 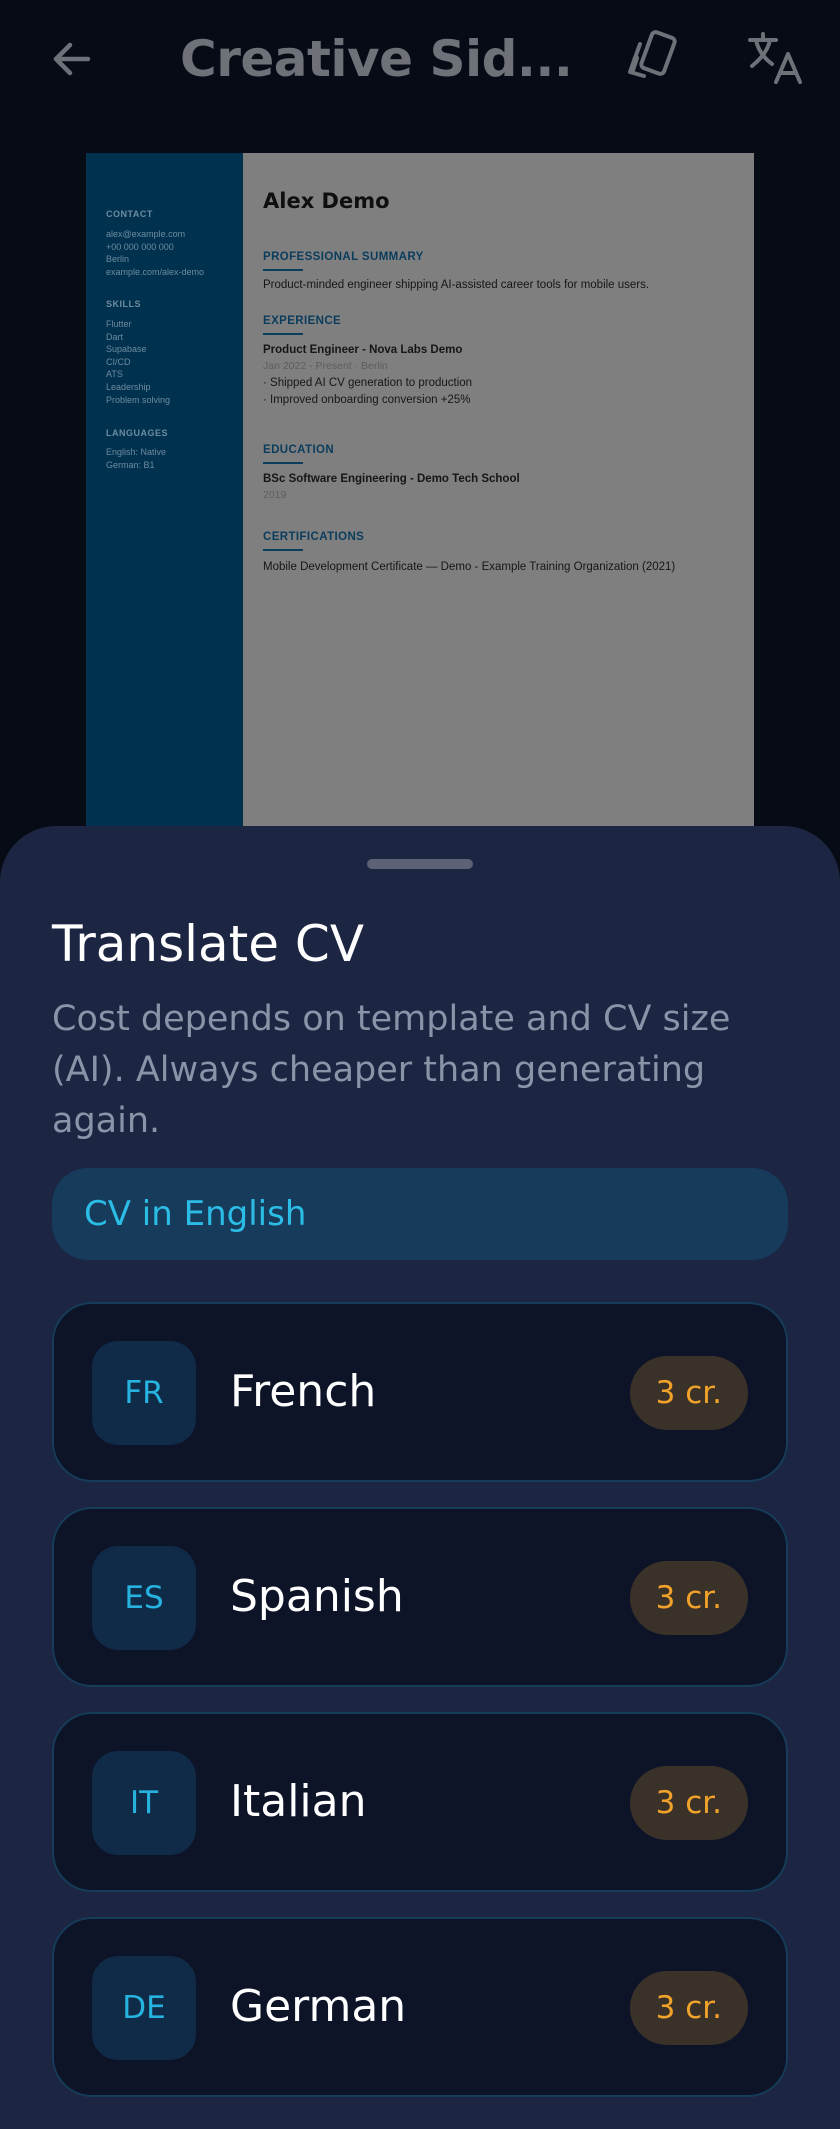 What do you see at coordinates (420, 1392) in the screenshot?
I see `language-option-french: FR French 3 cr.` at bounding box center [420, 1392].